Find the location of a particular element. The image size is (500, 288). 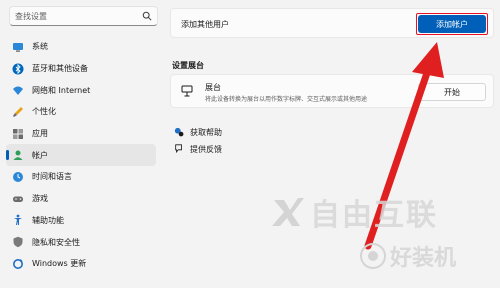

shield-icon is located at coordinates (18, 242).